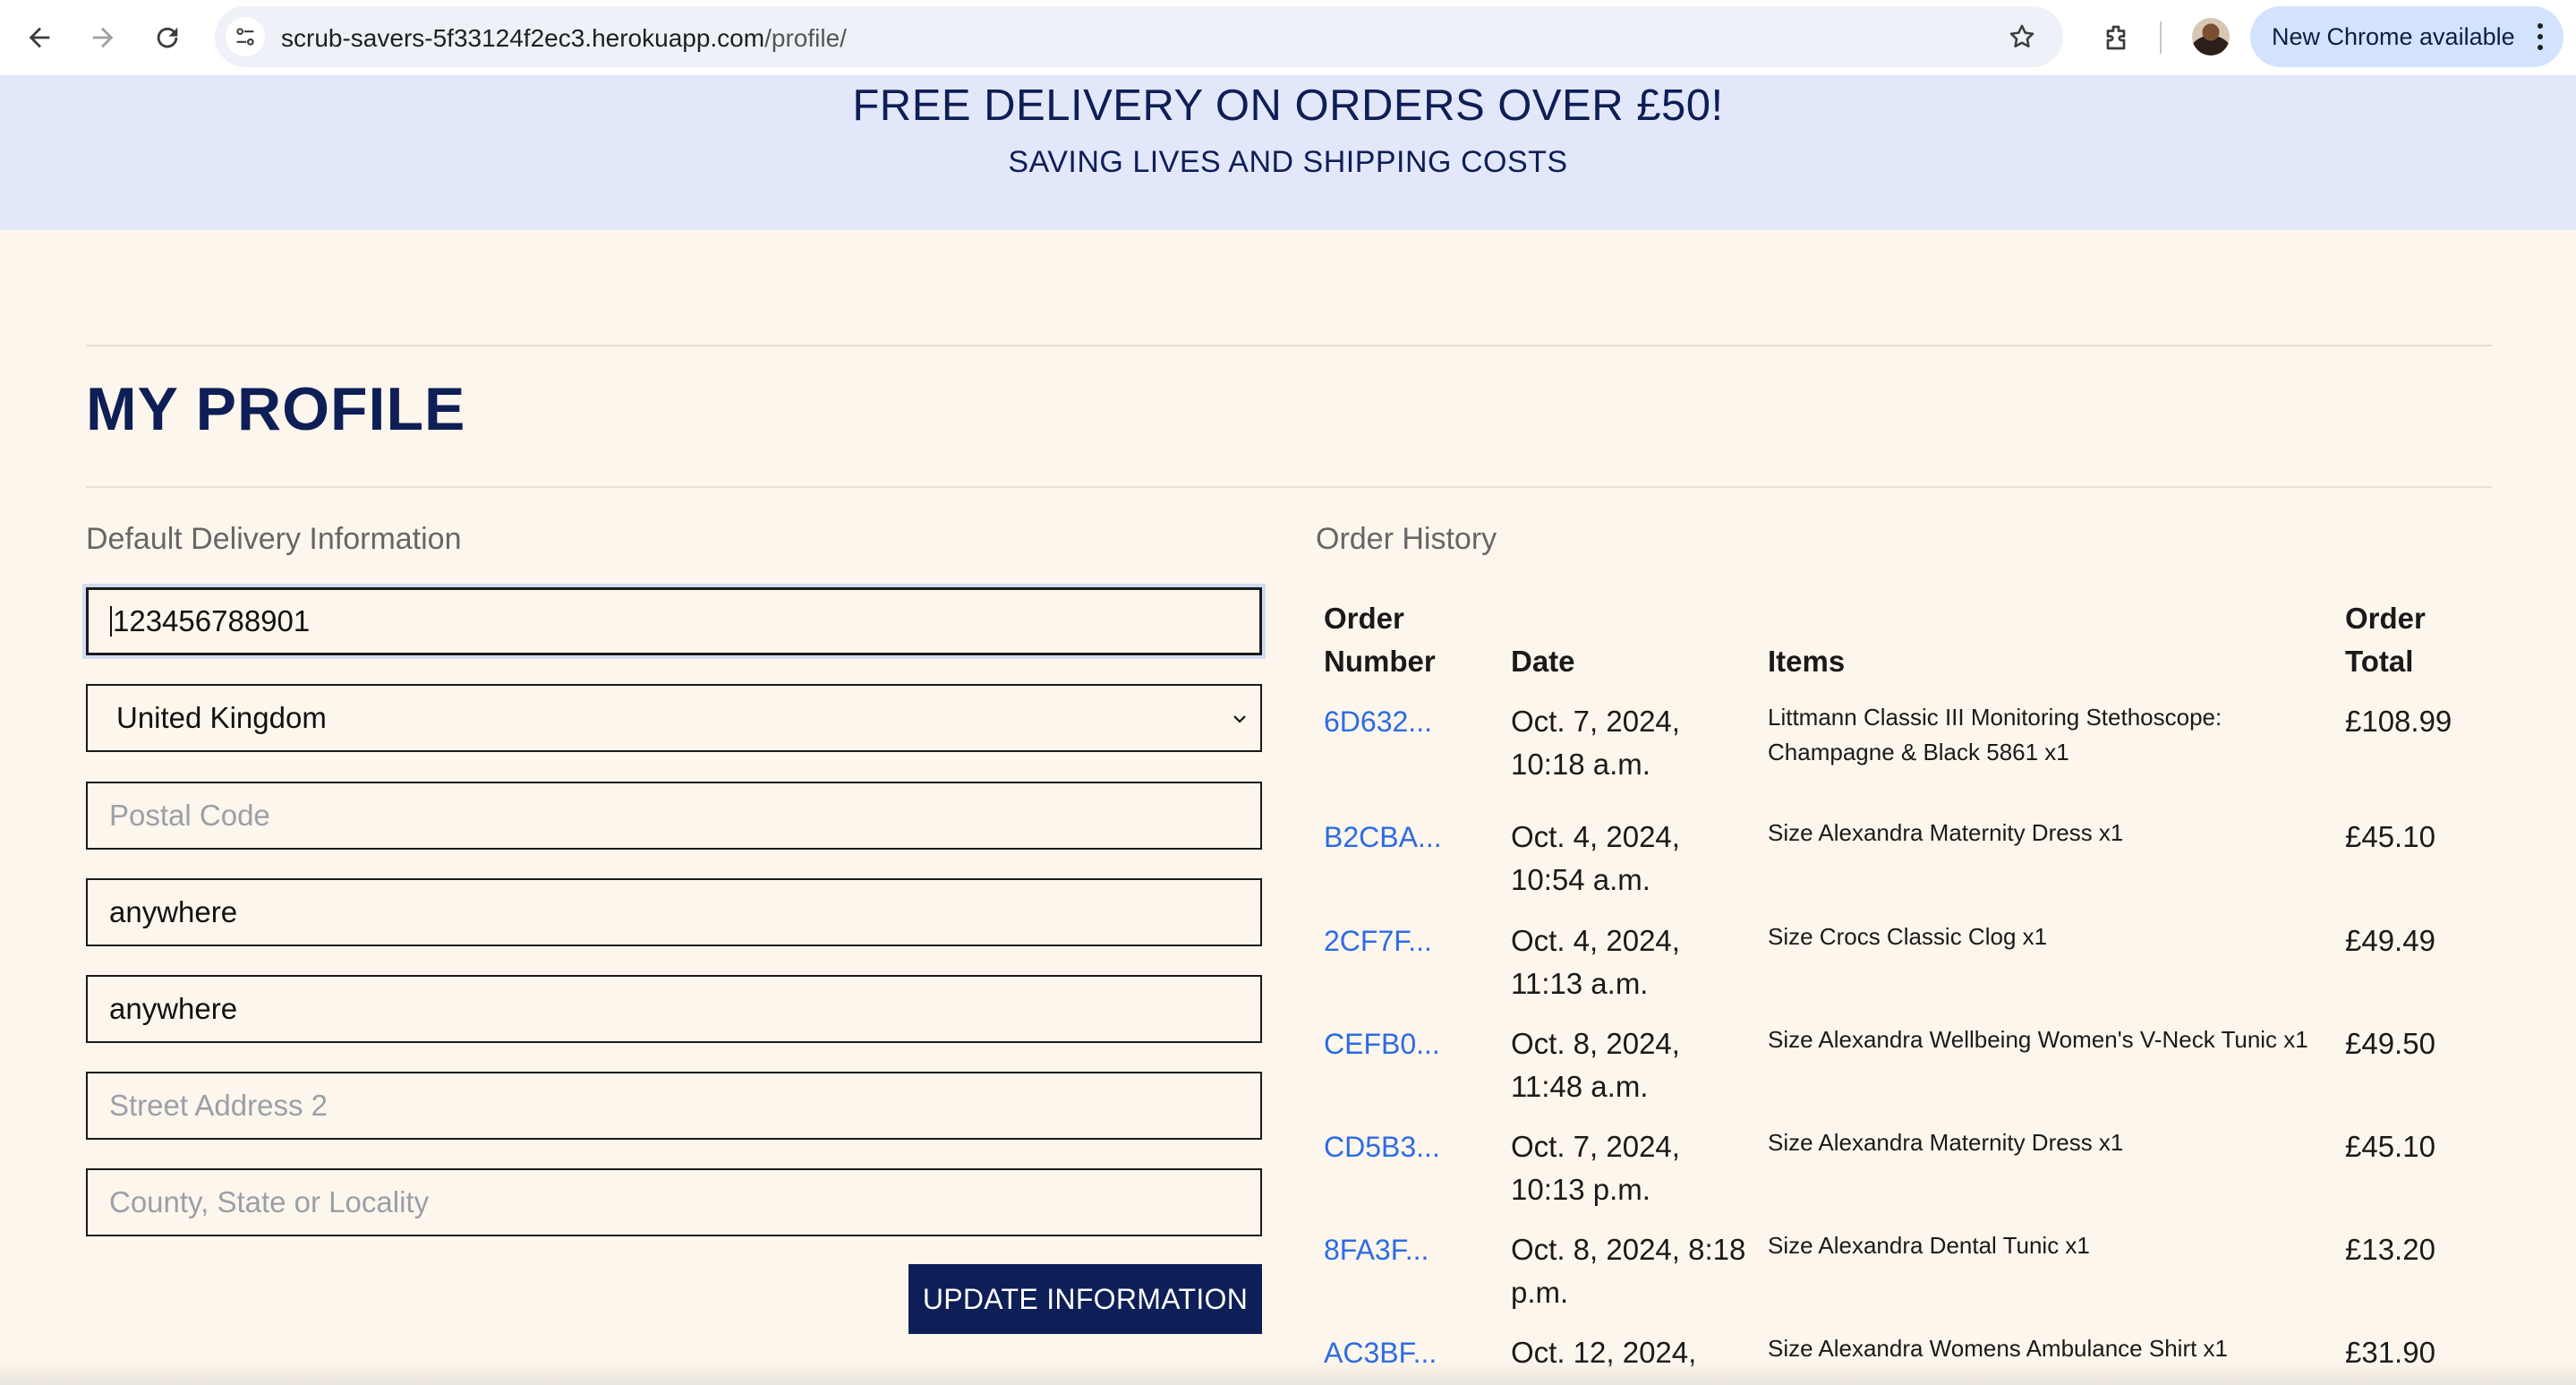 The width and height of the screenshot is (2576, 1385). I want to click on phone-number-value: 123456788901, so click(212, 621).